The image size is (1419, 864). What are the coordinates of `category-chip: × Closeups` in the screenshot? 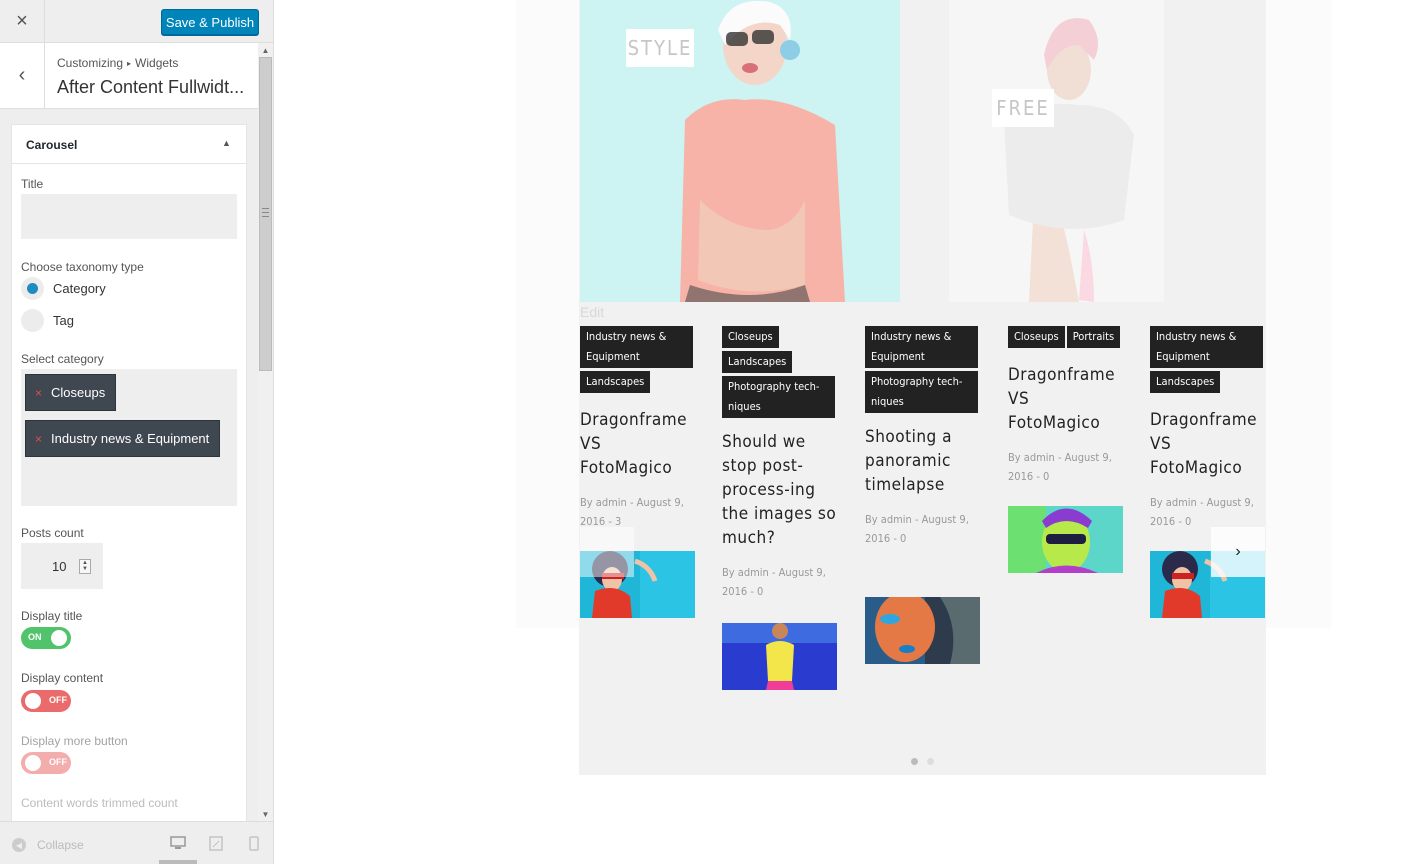 It's located at (71, 392).